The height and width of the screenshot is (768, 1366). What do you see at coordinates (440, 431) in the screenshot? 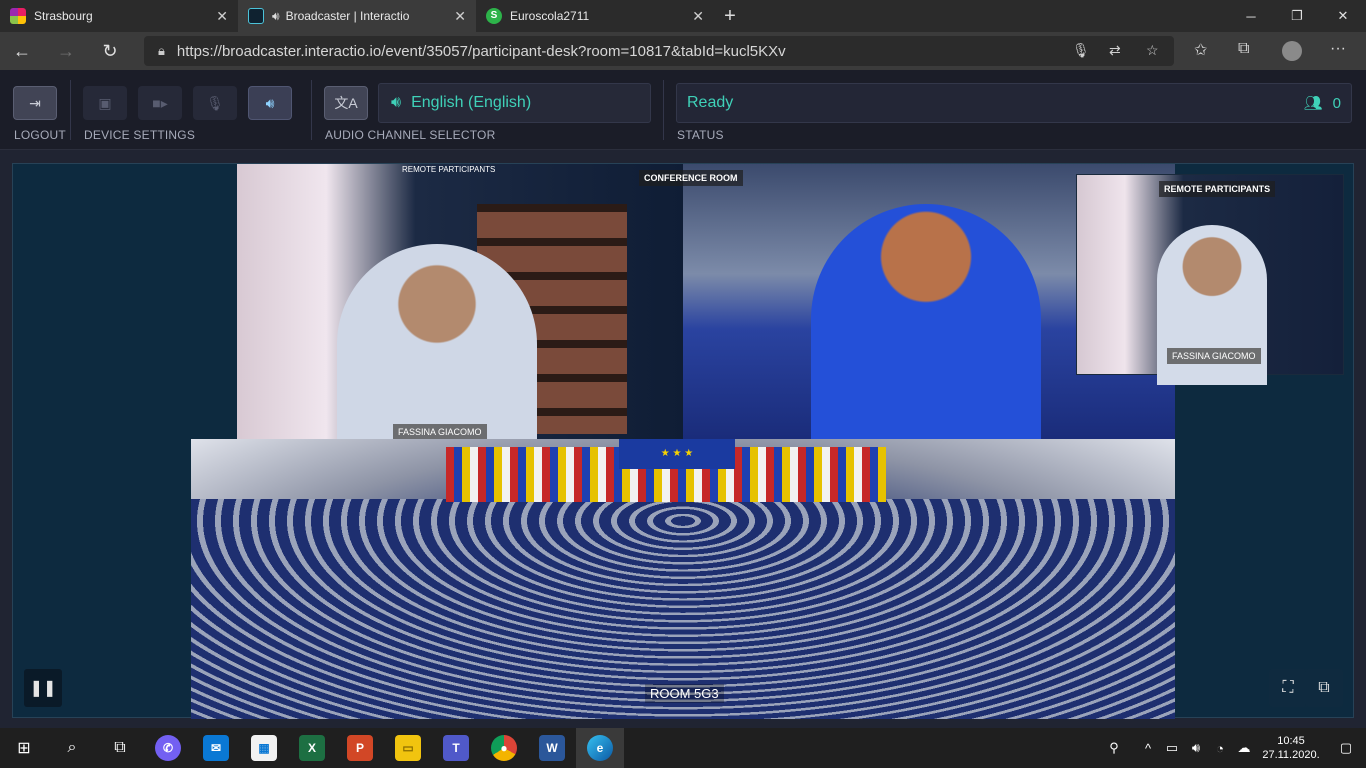
I see `participant-name-tag: FASSINA GIACOMO` at bounding box center [440, 431].